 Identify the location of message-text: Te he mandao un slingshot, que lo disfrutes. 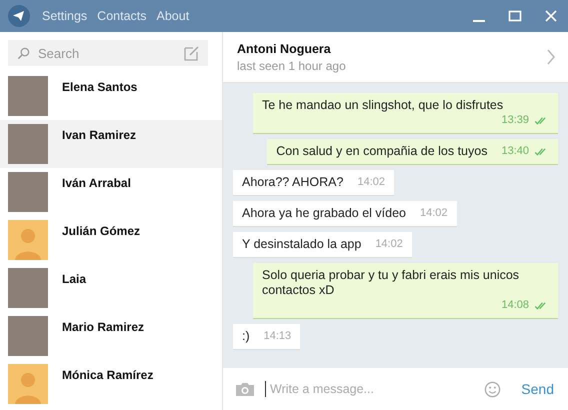
(383, 105).